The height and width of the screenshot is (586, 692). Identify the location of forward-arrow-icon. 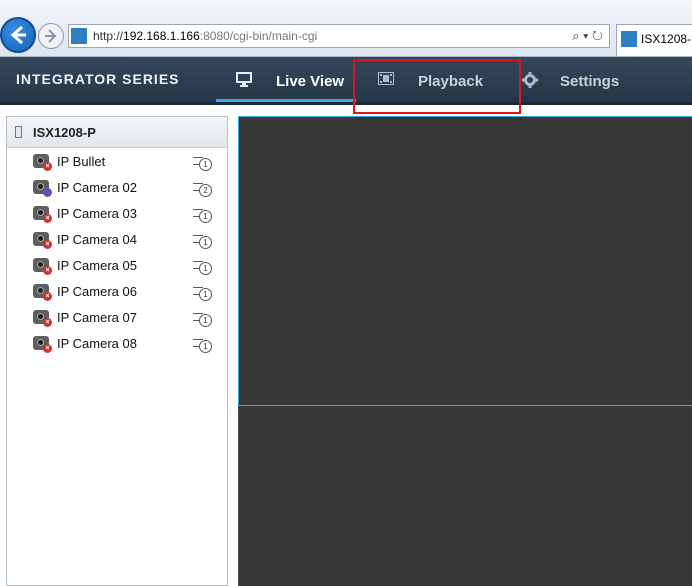
(51, 36).